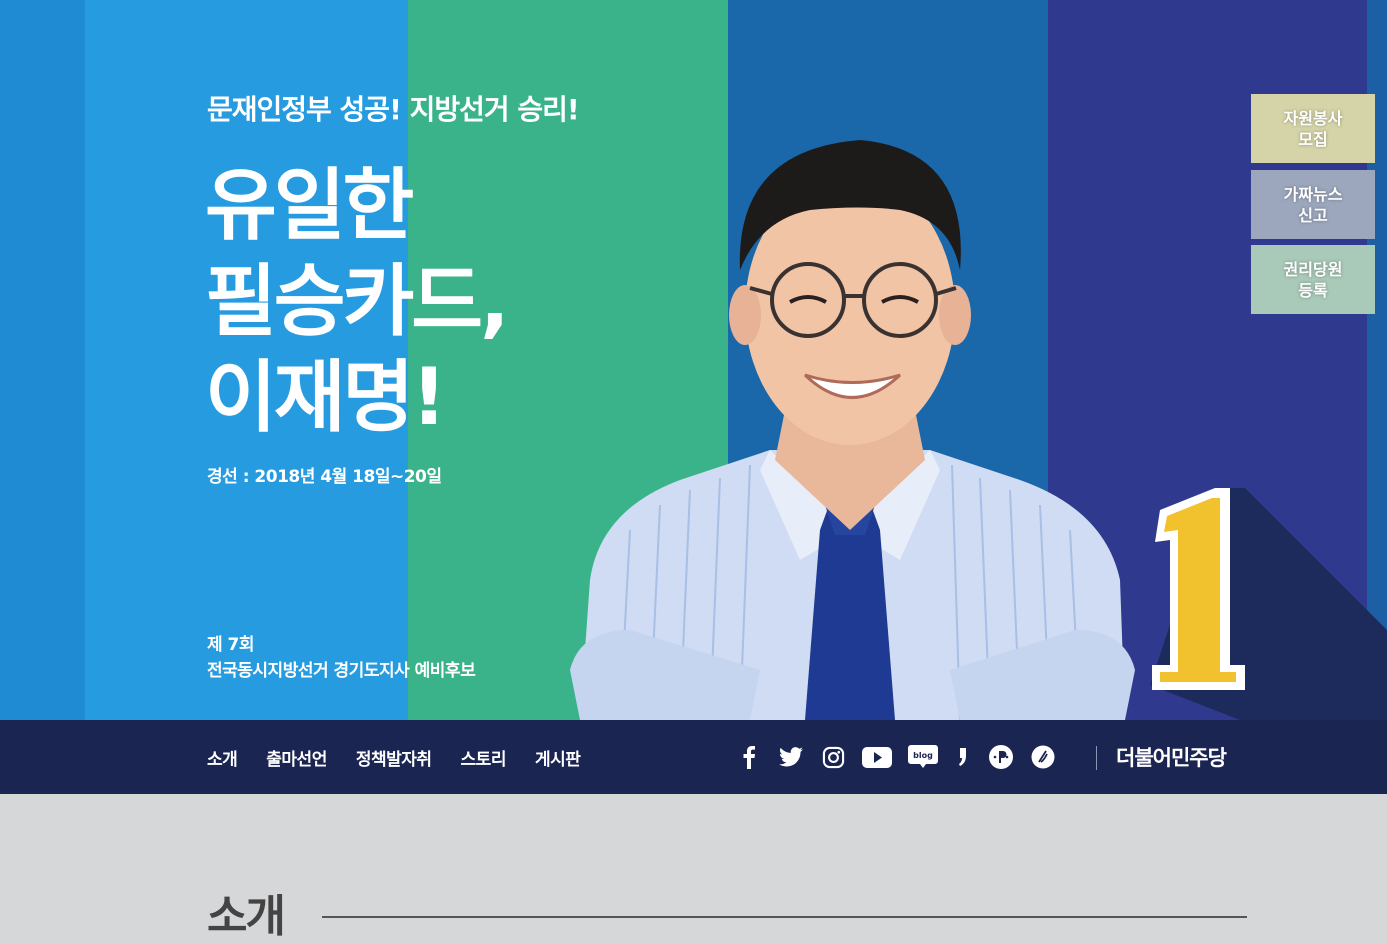  I want to click on nav-item-policy: 정책발자취, so click(394, 757).